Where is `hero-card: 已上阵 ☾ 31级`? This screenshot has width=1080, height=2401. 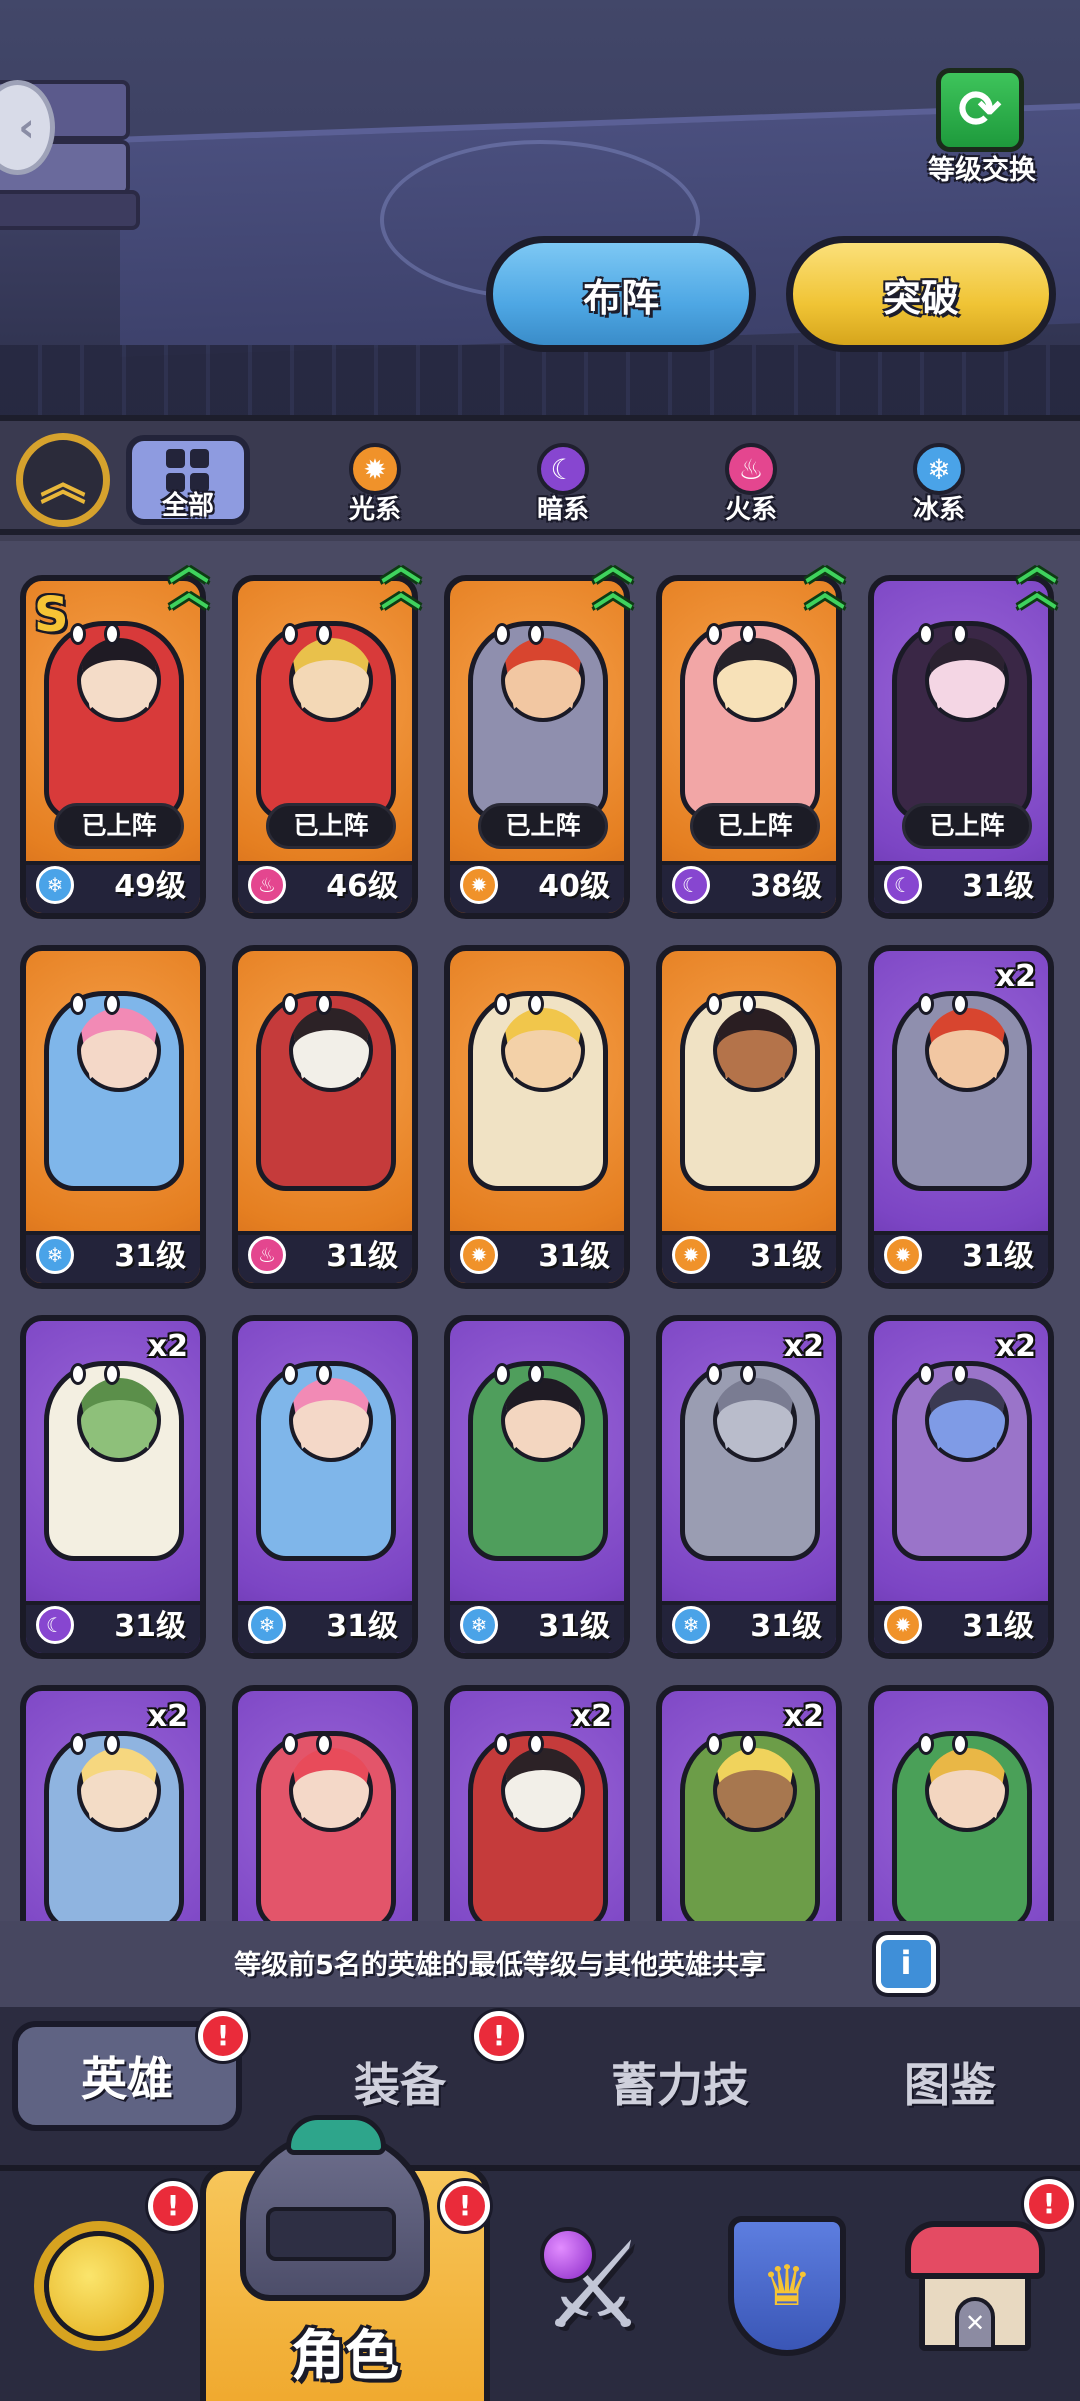 hero-card: 已上阵 ☾ 31级 is located at coordinates (961, 747).